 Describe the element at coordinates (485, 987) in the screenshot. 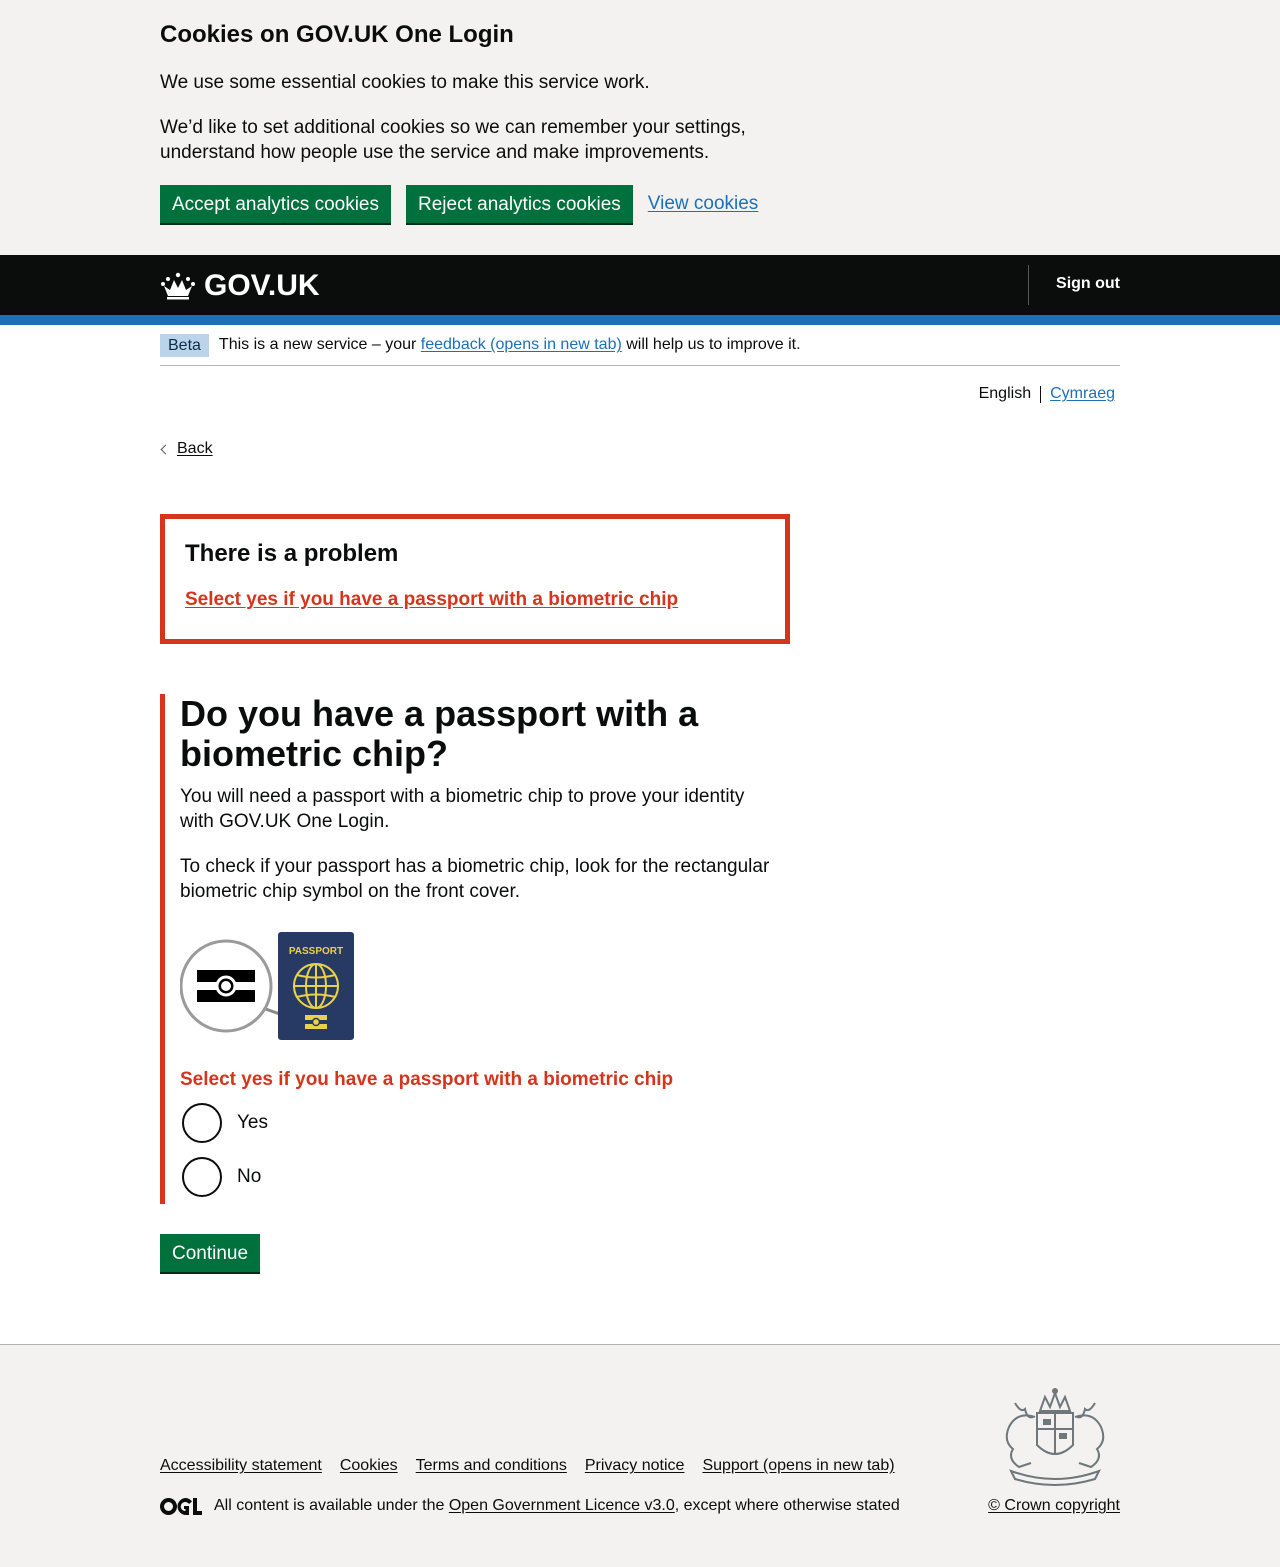

I see `passport-illustration: PASSPORT` at that location.